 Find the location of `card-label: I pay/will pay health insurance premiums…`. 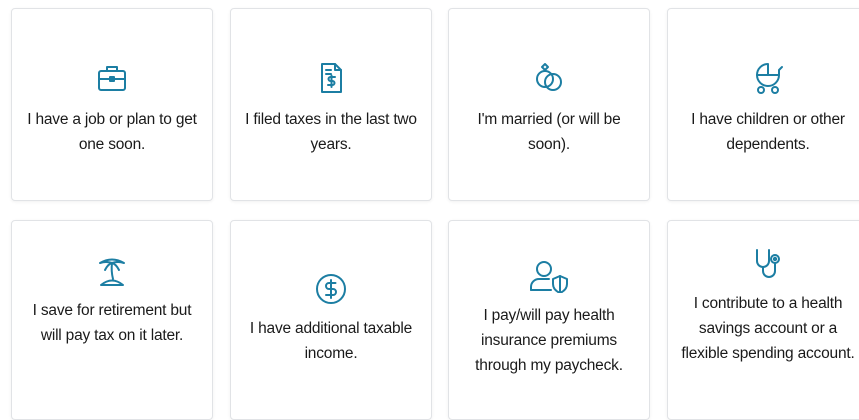

card-label: I pay/will pay health insurance premiums… is located at coordinates (549, 340).